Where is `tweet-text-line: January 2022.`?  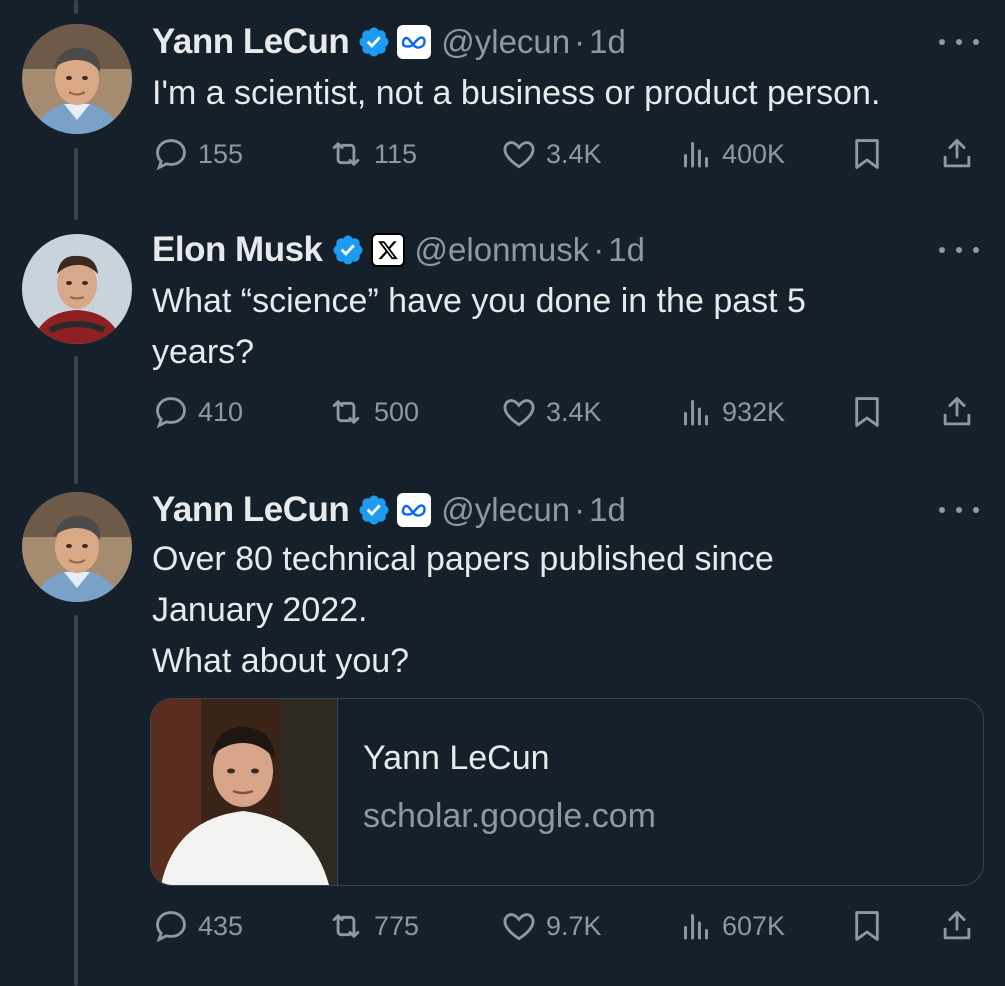
tweet-text-line: January 2022. is located at coordinates (260, 610).